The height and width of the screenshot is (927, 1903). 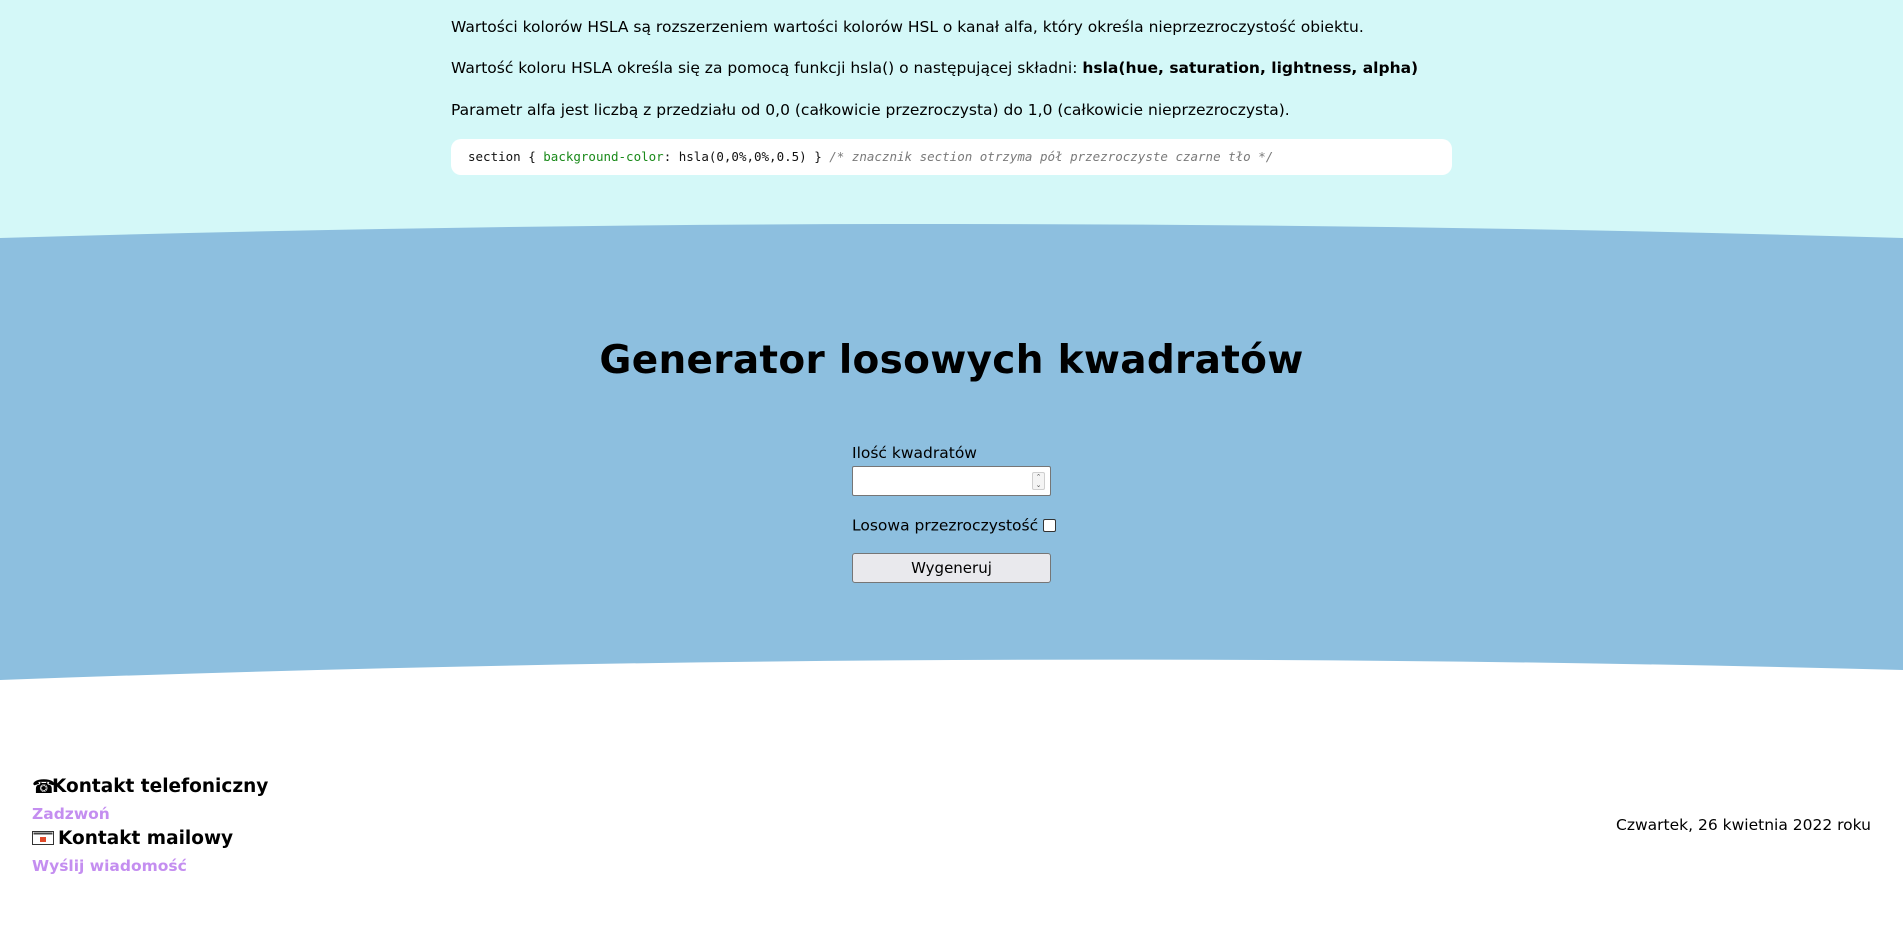 I want to click on send-message-link: Wyślij wiadomość, so click(x=109, y=866).